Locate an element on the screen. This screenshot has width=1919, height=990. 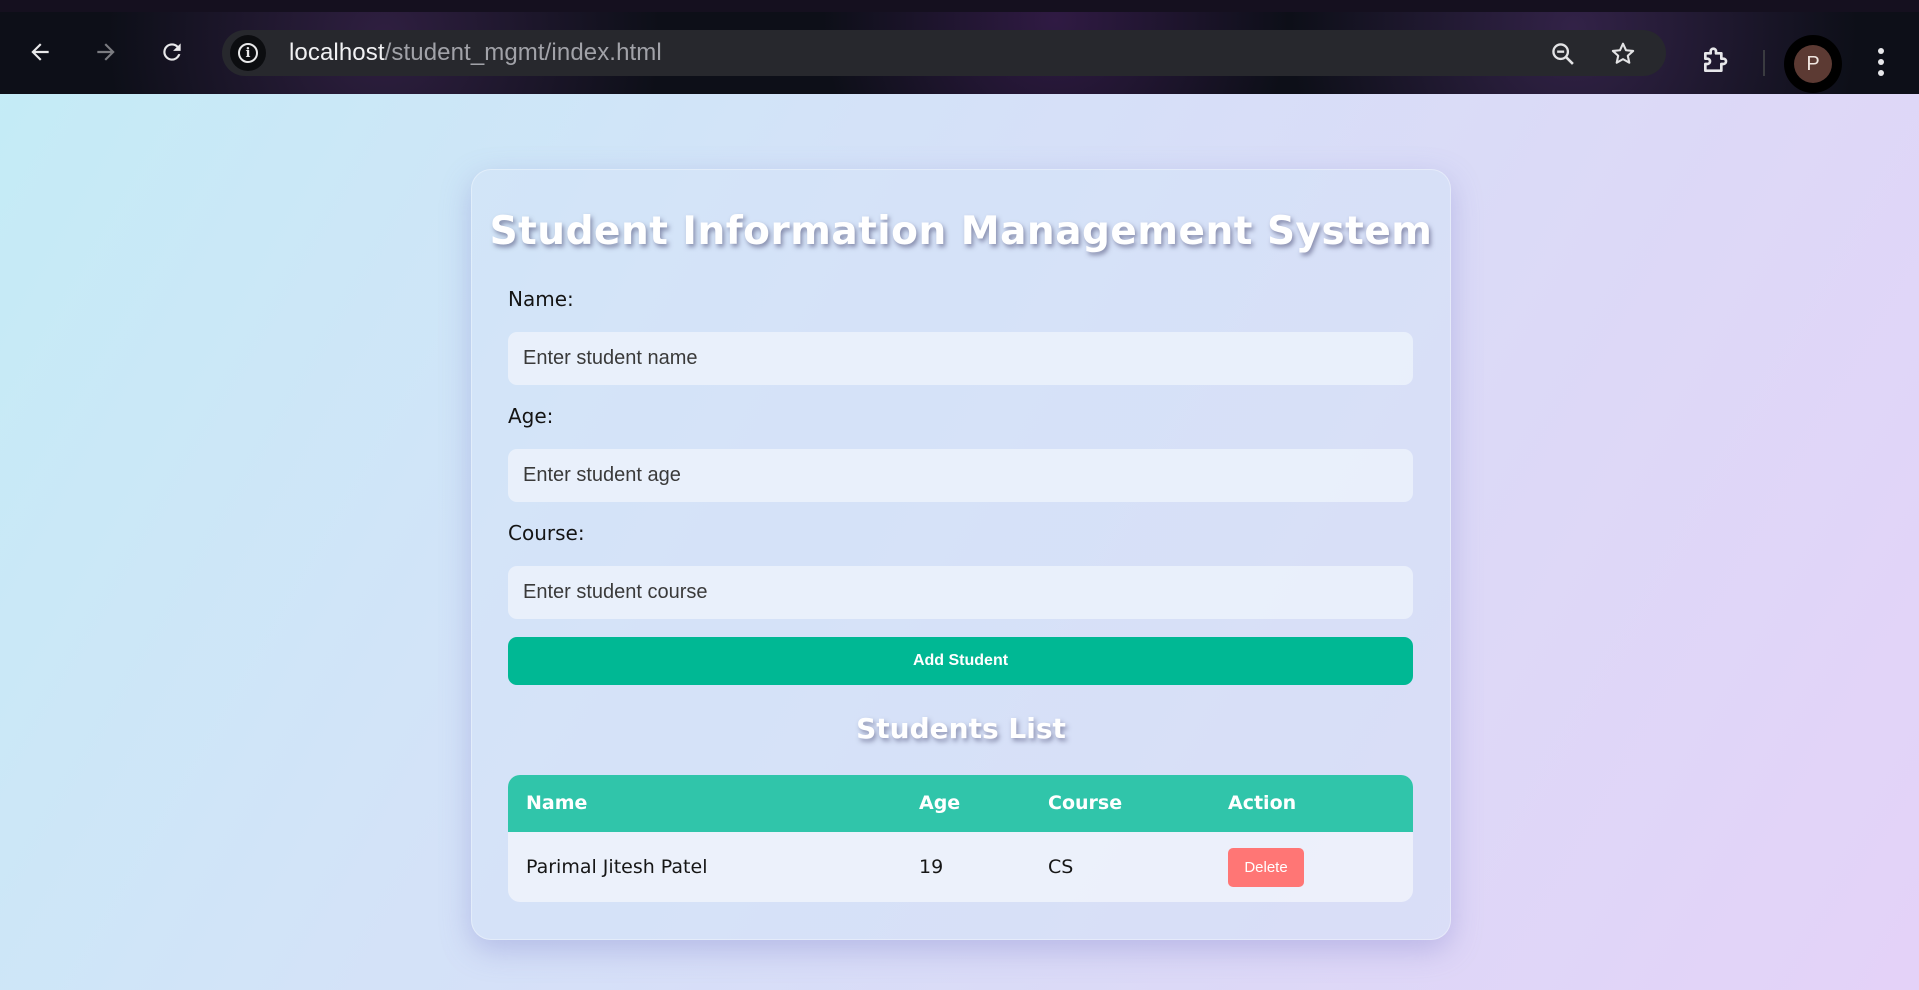
url-host: localhost is located at coordinates (337, 52).